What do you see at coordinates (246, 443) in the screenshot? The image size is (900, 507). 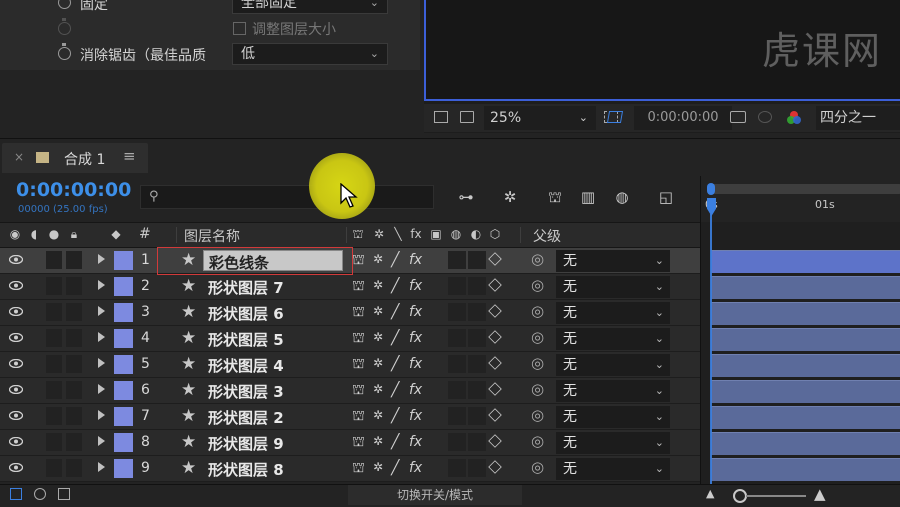 I see `layer-name: 形状图层 9` at bounding box center [246, 443].